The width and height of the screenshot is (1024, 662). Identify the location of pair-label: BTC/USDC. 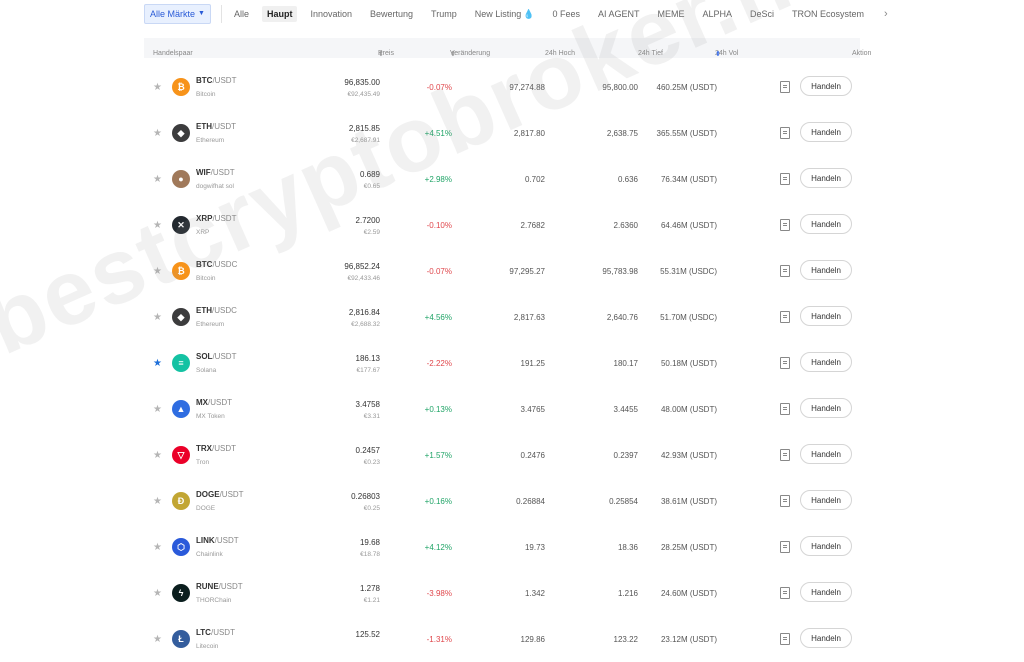
(216, 264).